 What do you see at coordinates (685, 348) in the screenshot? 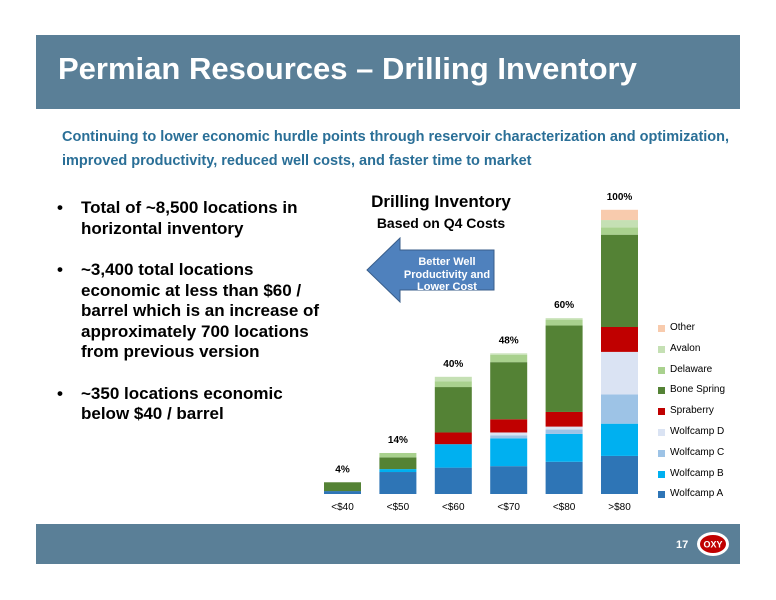
I see `legend-label: Avalon` at bounding box center [685, 348].